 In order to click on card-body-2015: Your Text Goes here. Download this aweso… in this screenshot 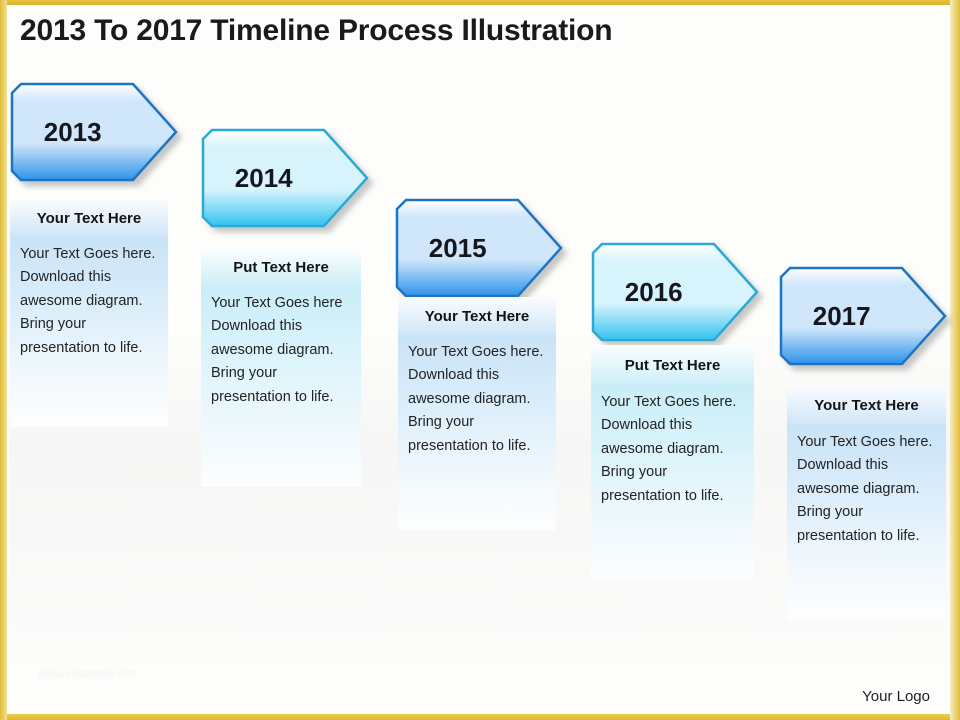, I will do `click(477, 432)`.